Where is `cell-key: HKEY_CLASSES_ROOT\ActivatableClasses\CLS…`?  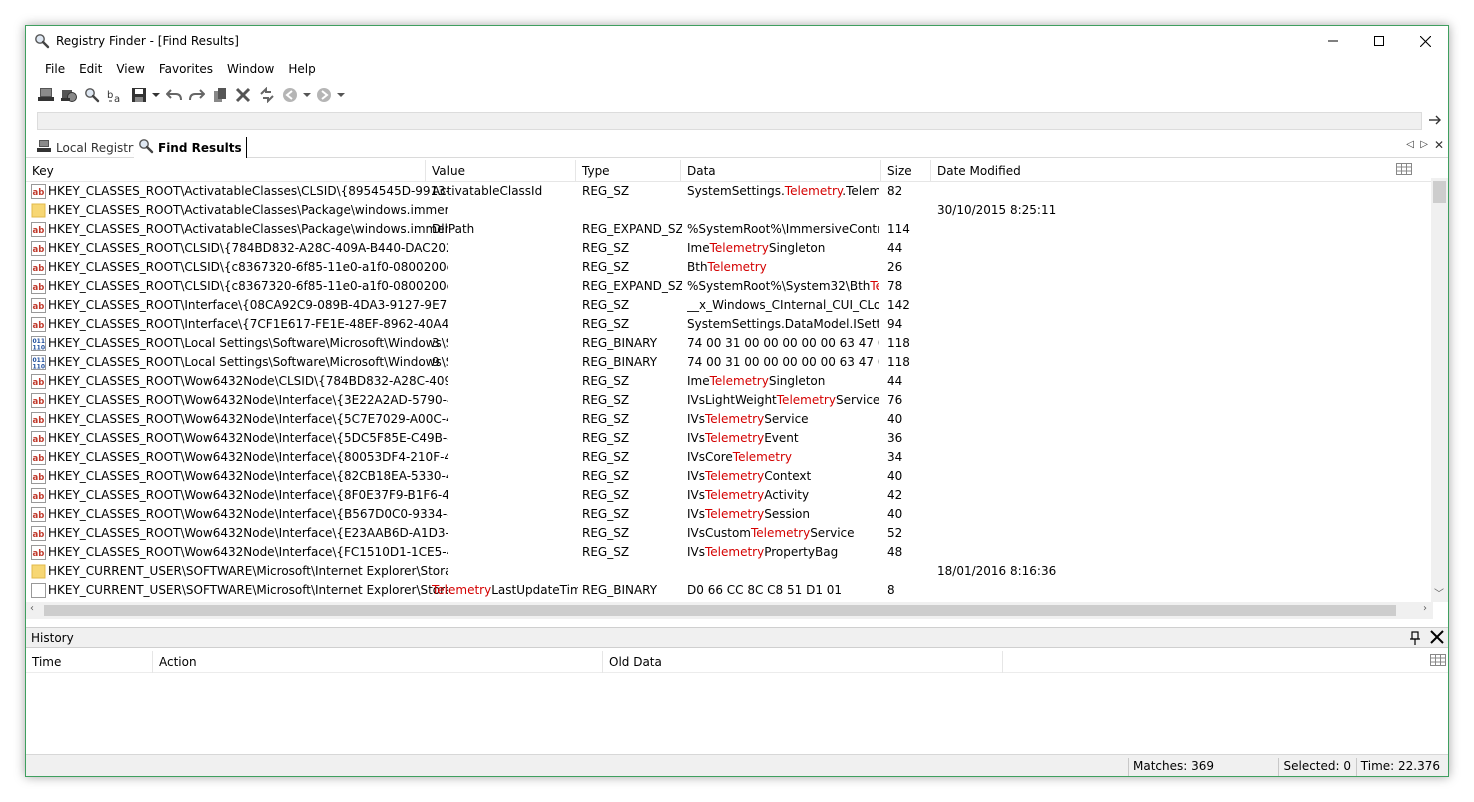
cell-key: HKEY_CLASSES_ROOT\ActivatableClasses\CLS… is located at coordinates (248, 191).